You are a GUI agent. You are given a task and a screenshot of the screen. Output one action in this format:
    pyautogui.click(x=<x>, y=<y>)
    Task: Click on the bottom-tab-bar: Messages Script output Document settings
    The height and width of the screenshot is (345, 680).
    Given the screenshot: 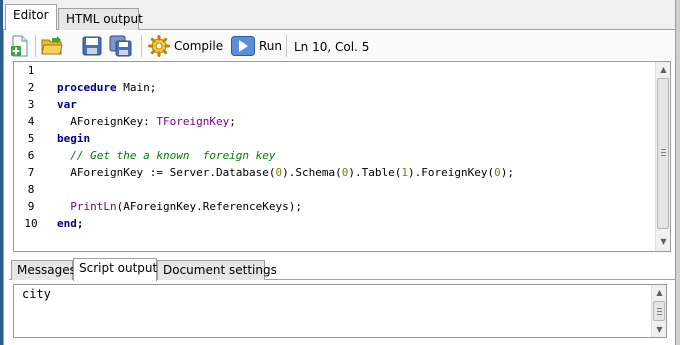 What is the action you would take?
    pyautogui.click(x=342, y=269)
    